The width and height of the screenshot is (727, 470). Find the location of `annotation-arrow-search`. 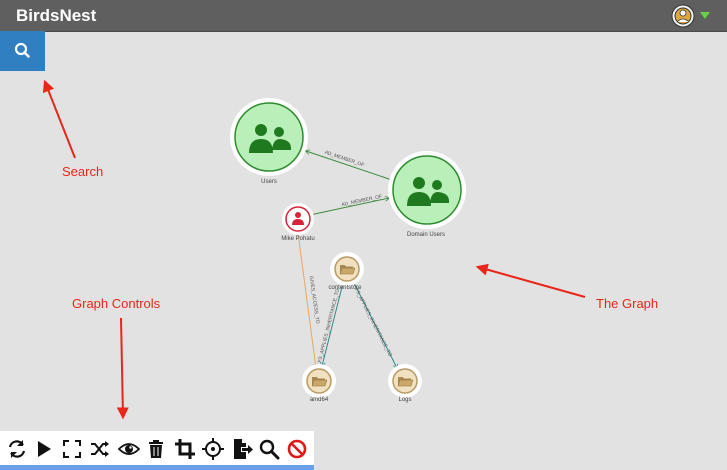

annotation-arrow-search is located at coordinates (59, 119).